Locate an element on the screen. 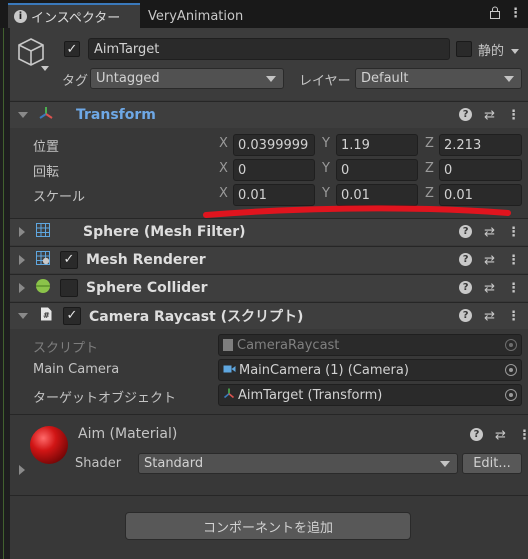 This screenshot has height=559, width=528. tab-inspector: i インスペクター is located at coordinates (74, 15).